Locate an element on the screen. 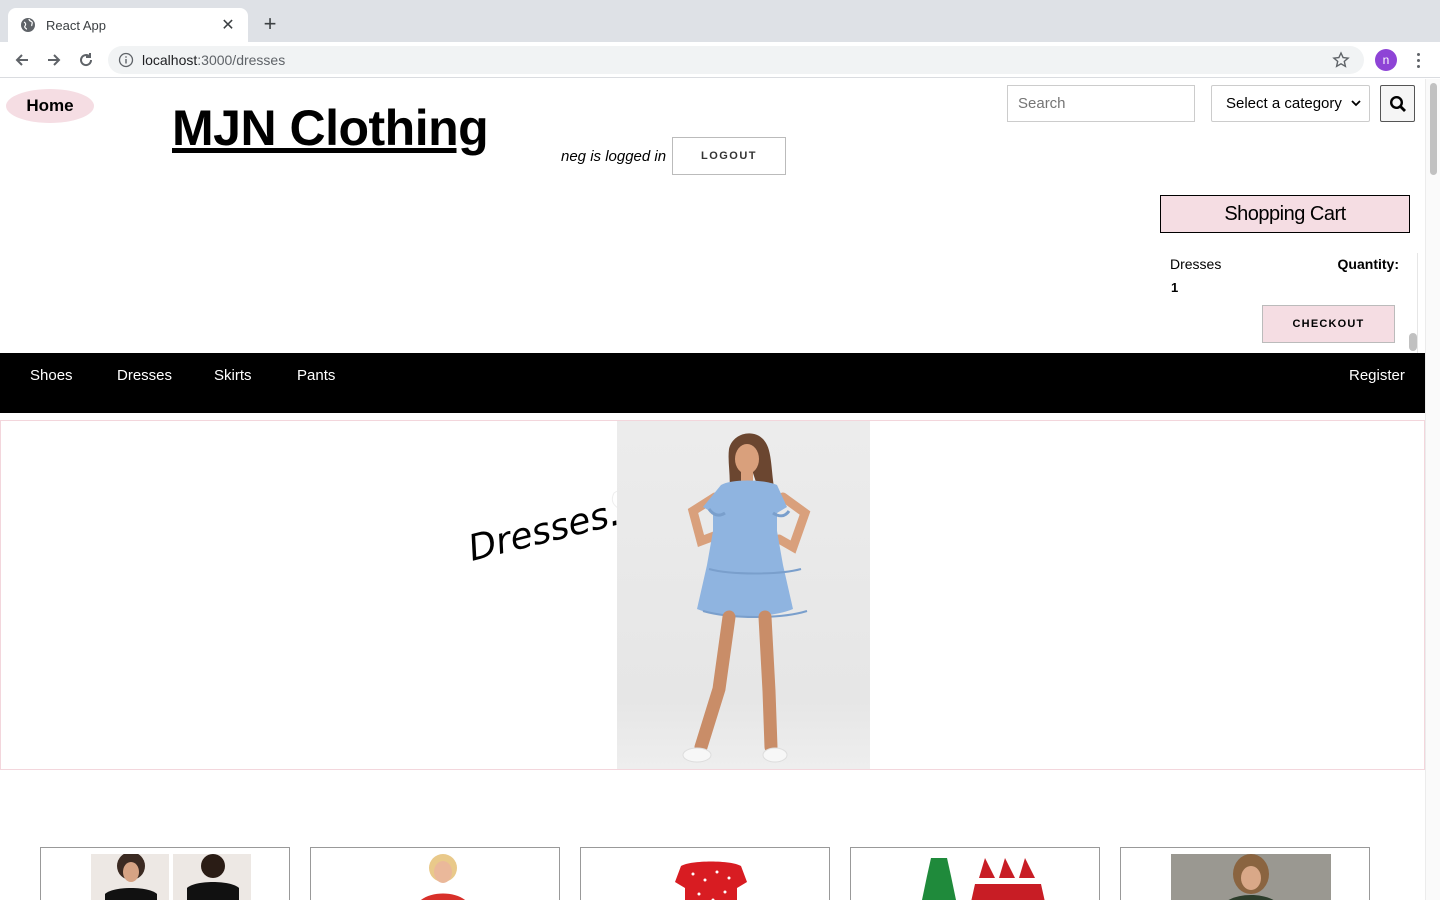  browser-tabstrip: React App ✕ + is located at coordinates (720, 21).